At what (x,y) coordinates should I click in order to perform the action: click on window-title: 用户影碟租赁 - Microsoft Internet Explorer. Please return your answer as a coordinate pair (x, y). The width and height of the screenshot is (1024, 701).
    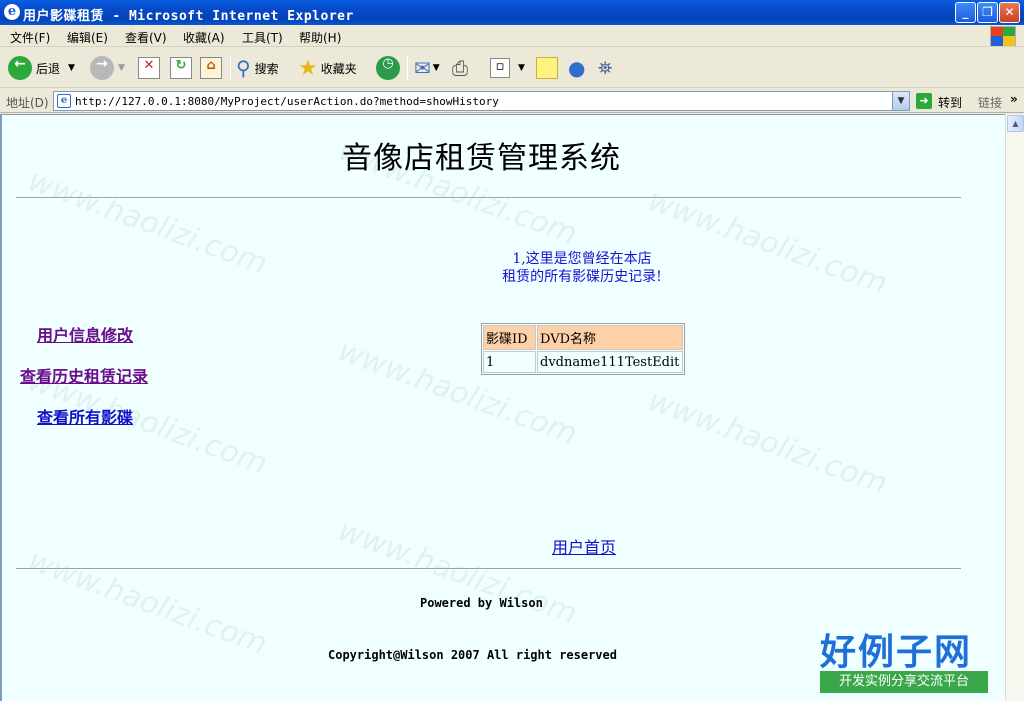
    Looking at the image, I should click on (188, 16).